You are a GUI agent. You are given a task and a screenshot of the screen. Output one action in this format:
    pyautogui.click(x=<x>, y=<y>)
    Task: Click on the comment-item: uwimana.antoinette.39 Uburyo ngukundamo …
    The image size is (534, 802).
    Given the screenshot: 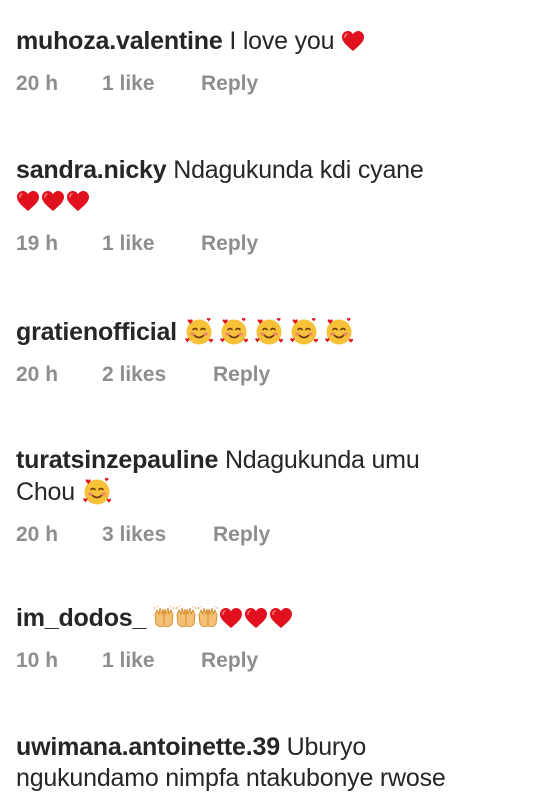 What is the action you would take?
    pyautogui.click(x=271, y=763)
    